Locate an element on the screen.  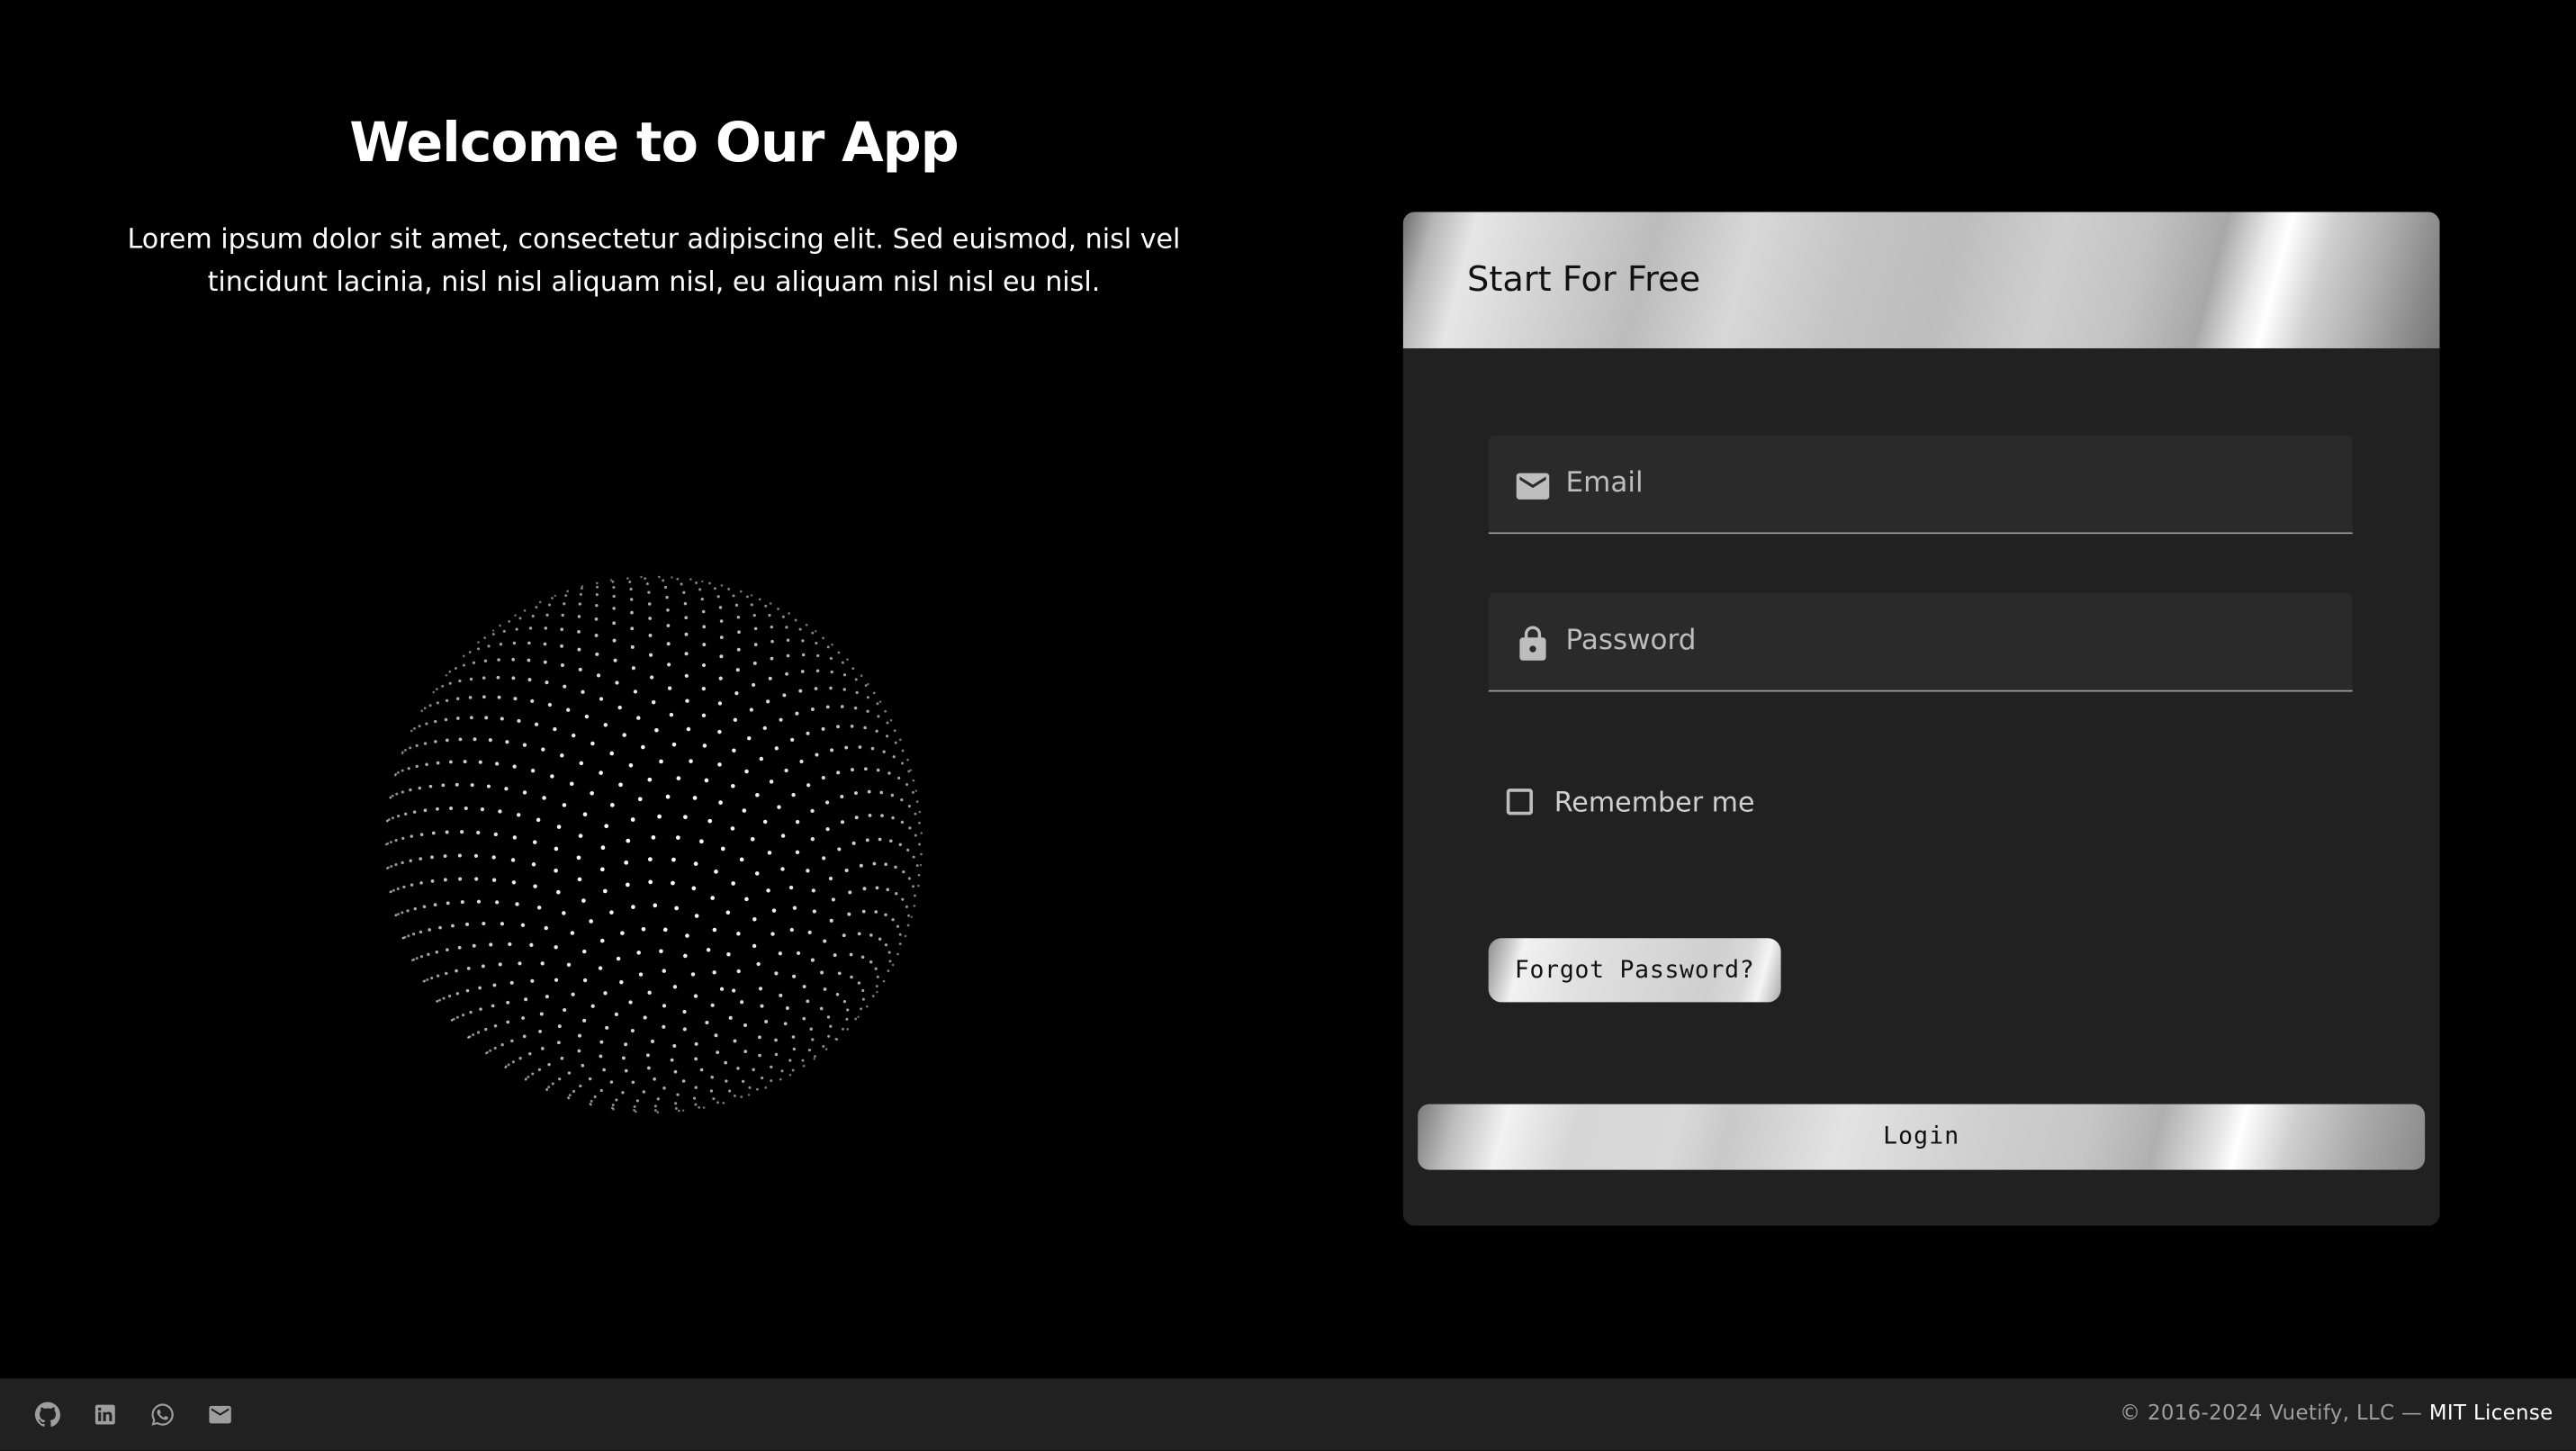
remember-me-checkbox: Remember me is located at coordinates (1630, 801).